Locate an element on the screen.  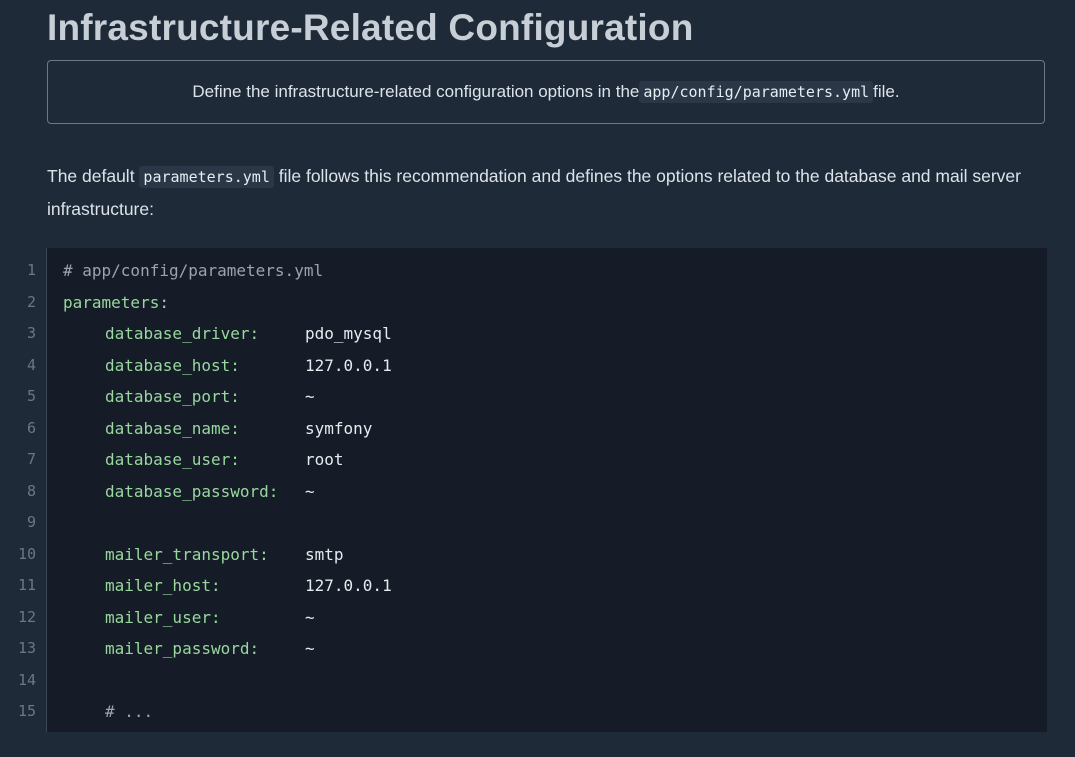
page-title: Infrastructure-Related Configuration is located at coordinates (370, 27).